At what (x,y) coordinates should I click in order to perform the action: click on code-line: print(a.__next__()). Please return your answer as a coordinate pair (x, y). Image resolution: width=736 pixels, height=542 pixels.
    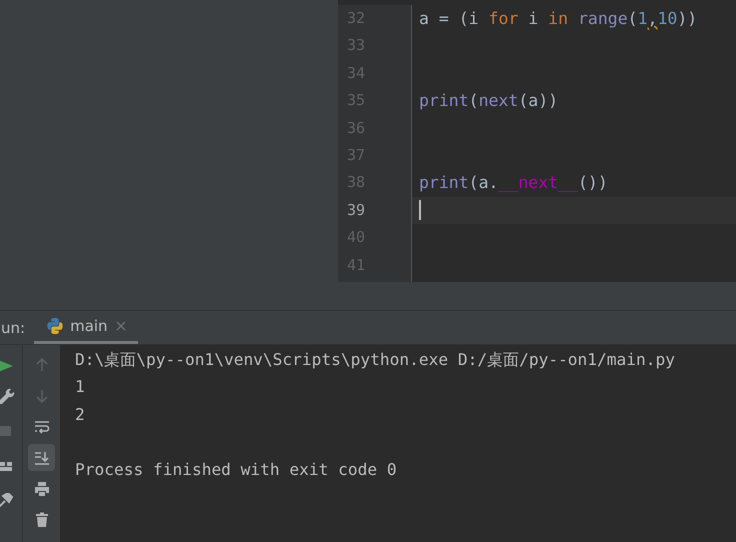
    Looking at the image, I should click on (513, 183).